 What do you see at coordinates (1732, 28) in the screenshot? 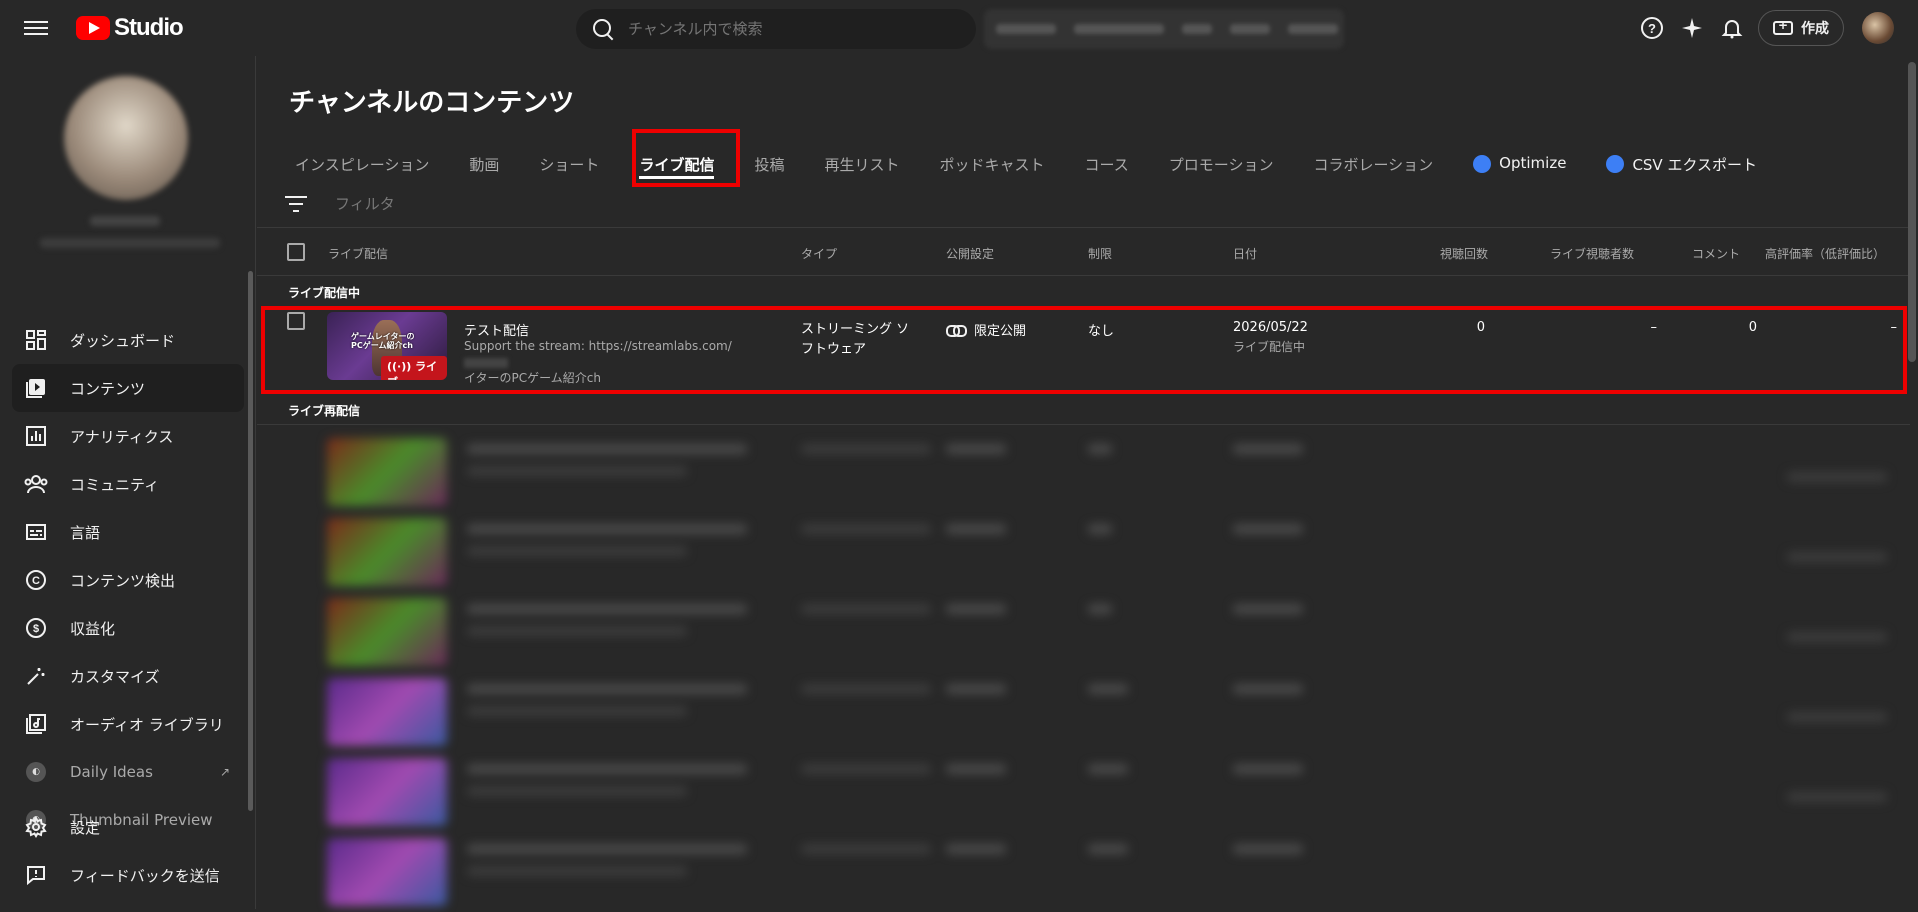
I see `notifications-icon` at bounding box center [1732, 28].